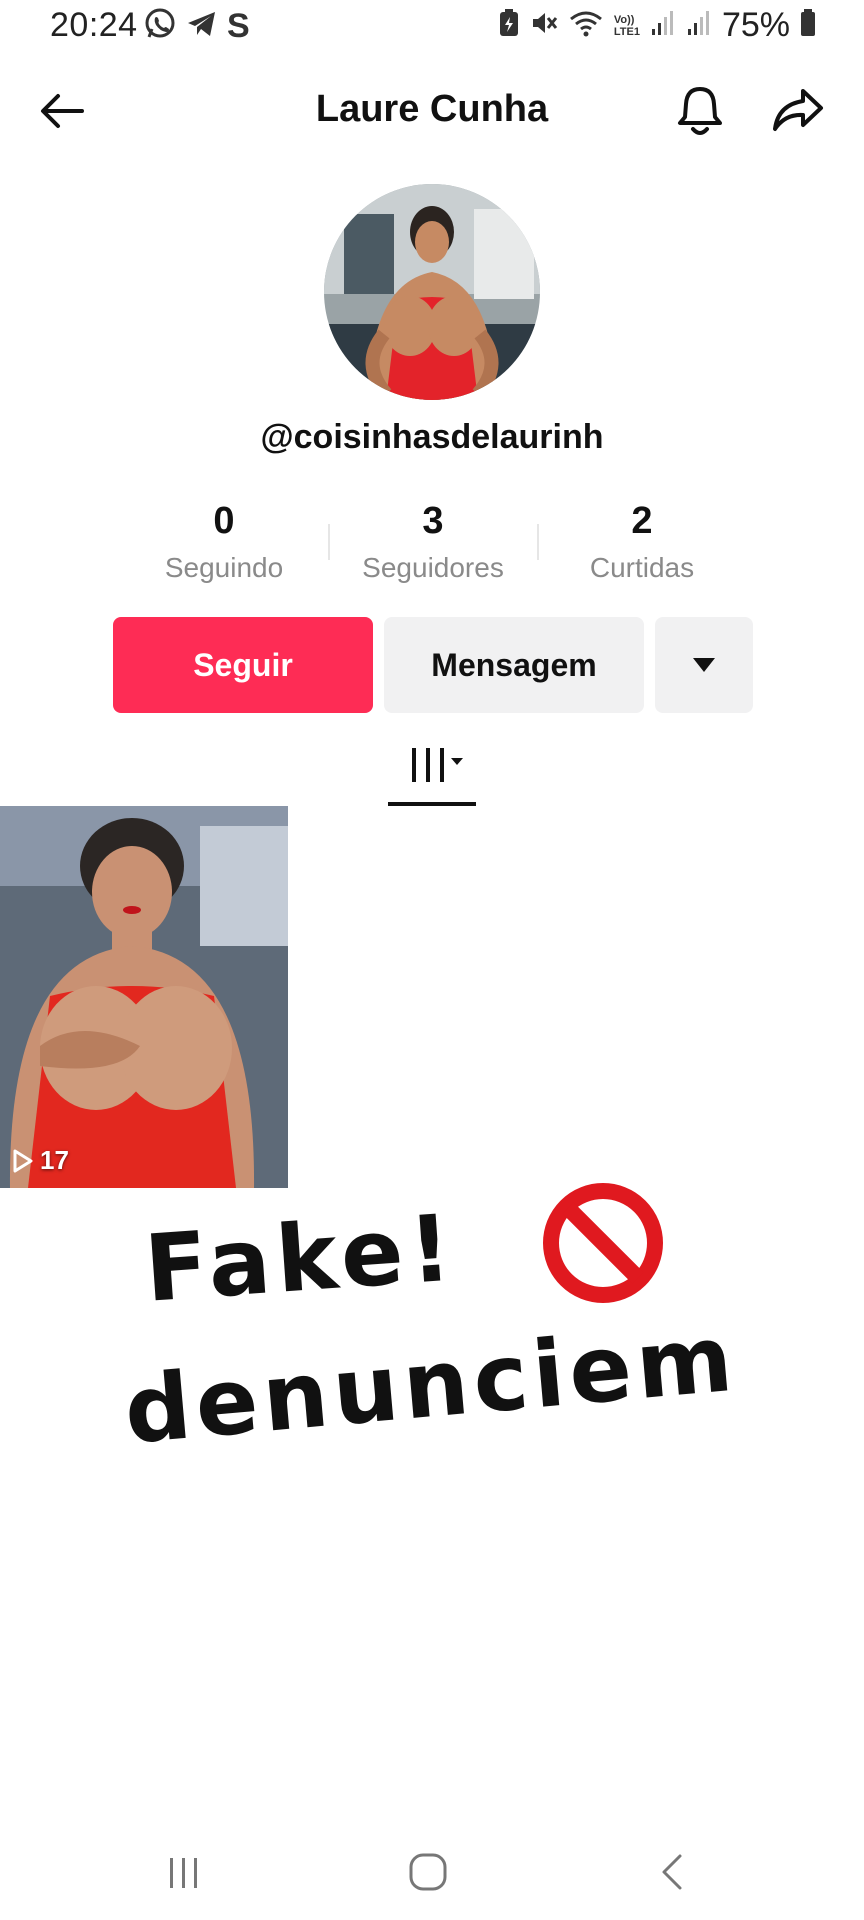 The height and width of the screenshot is (1920, 864). I want to click on tab-active-indicator, so click(432, 804).